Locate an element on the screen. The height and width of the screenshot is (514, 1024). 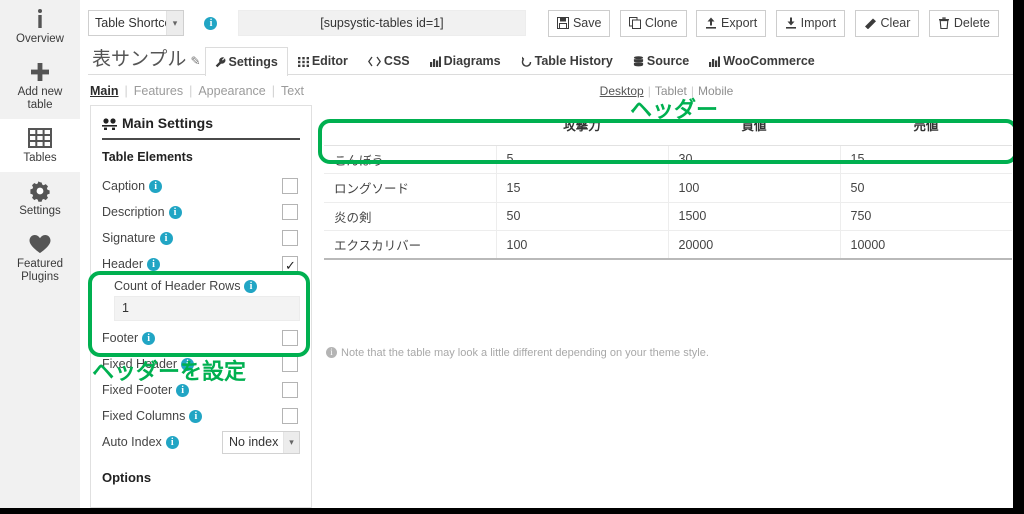
sliders-icon is located at coordinates (109, 124).